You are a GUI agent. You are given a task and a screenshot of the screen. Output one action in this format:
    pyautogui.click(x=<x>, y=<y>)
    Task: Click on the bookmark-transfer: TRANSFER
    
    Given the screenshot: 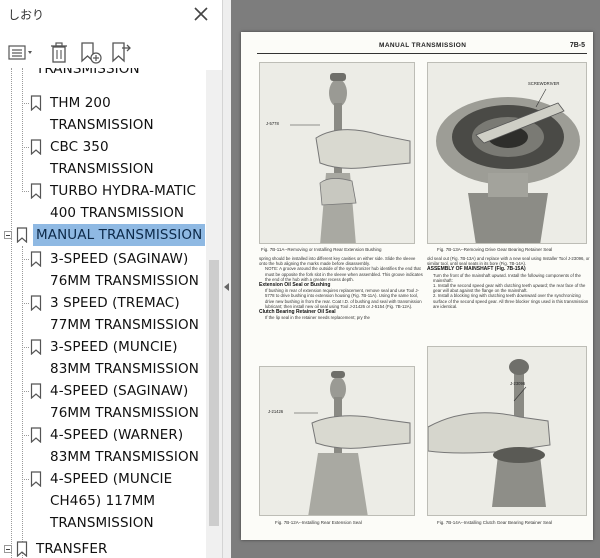 What is the action you would take?
    pyautogui.click(x=103, y=548)
    